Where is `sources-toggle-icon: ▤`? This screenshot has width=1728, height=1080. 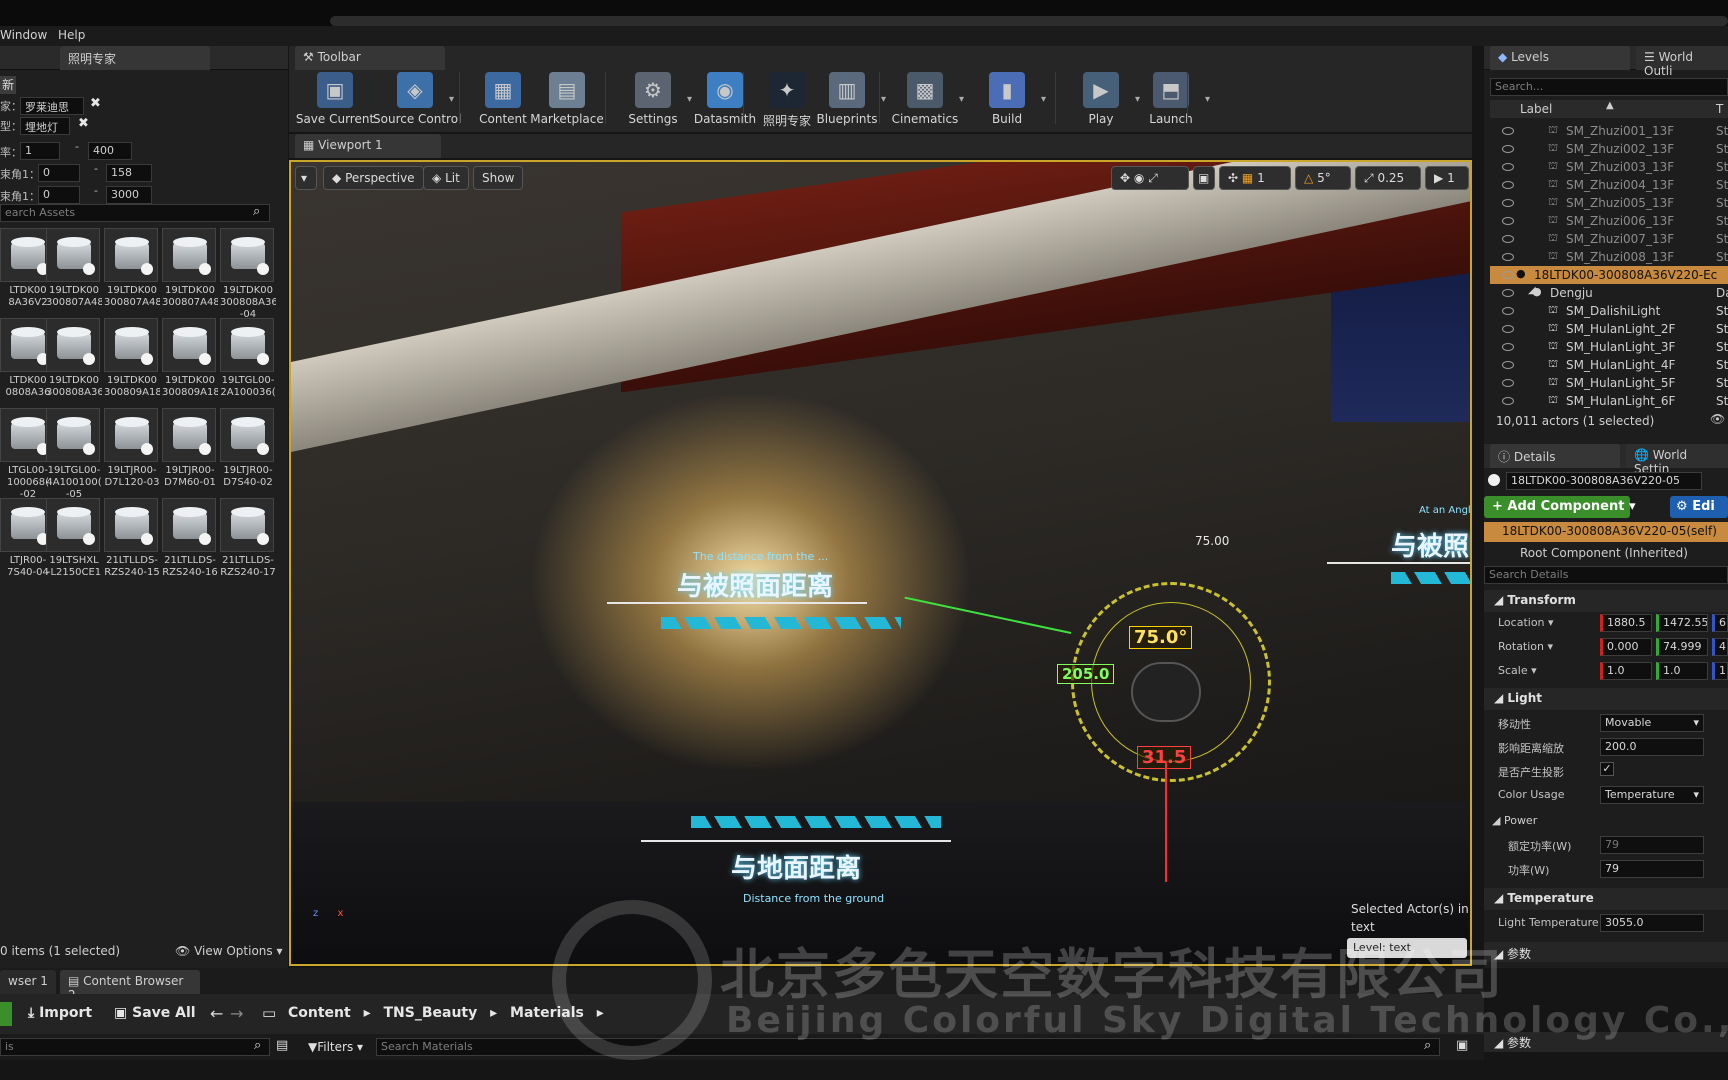
sources-toggle-icon: ▤ is located at coordinates (282, 1045).